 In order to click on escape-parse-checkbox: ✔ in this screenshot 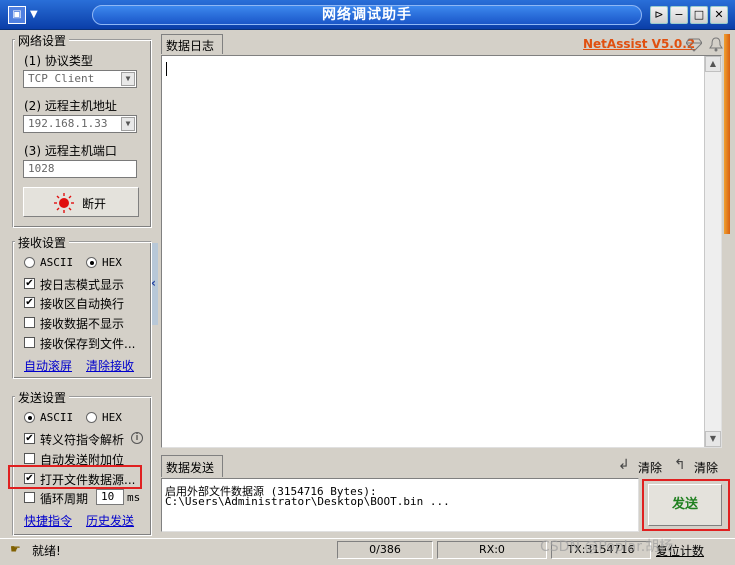, I will do `click(29, 438)`.